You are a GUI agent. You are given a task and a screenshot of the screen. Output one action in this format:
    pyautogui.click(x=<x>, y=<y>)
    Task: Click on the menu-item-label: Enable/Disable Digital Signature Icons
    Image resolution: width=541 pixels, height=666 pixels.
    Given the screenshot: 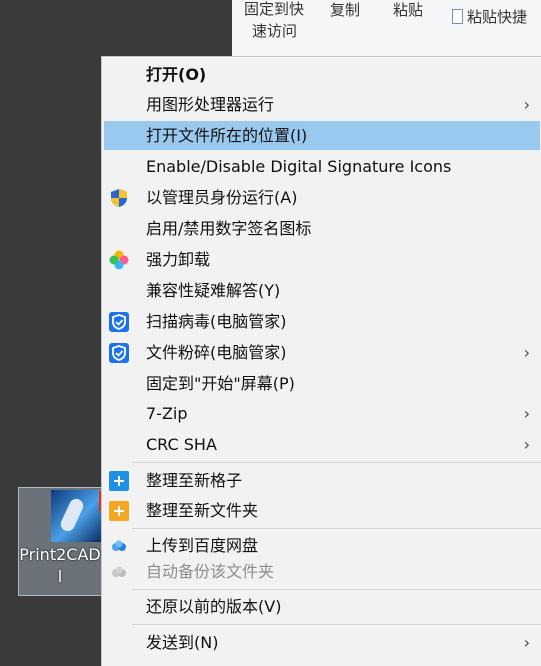 What is the action you would take?
    pyautogui.click(x=299, y=166)
    